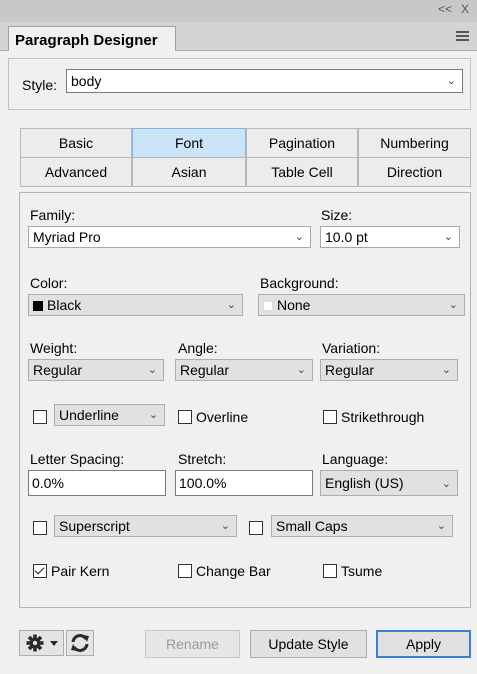  What do you see at coordinates (40, 417) in the screenshot?
I see `underline-checkbox` at bounding box center [40, 417].